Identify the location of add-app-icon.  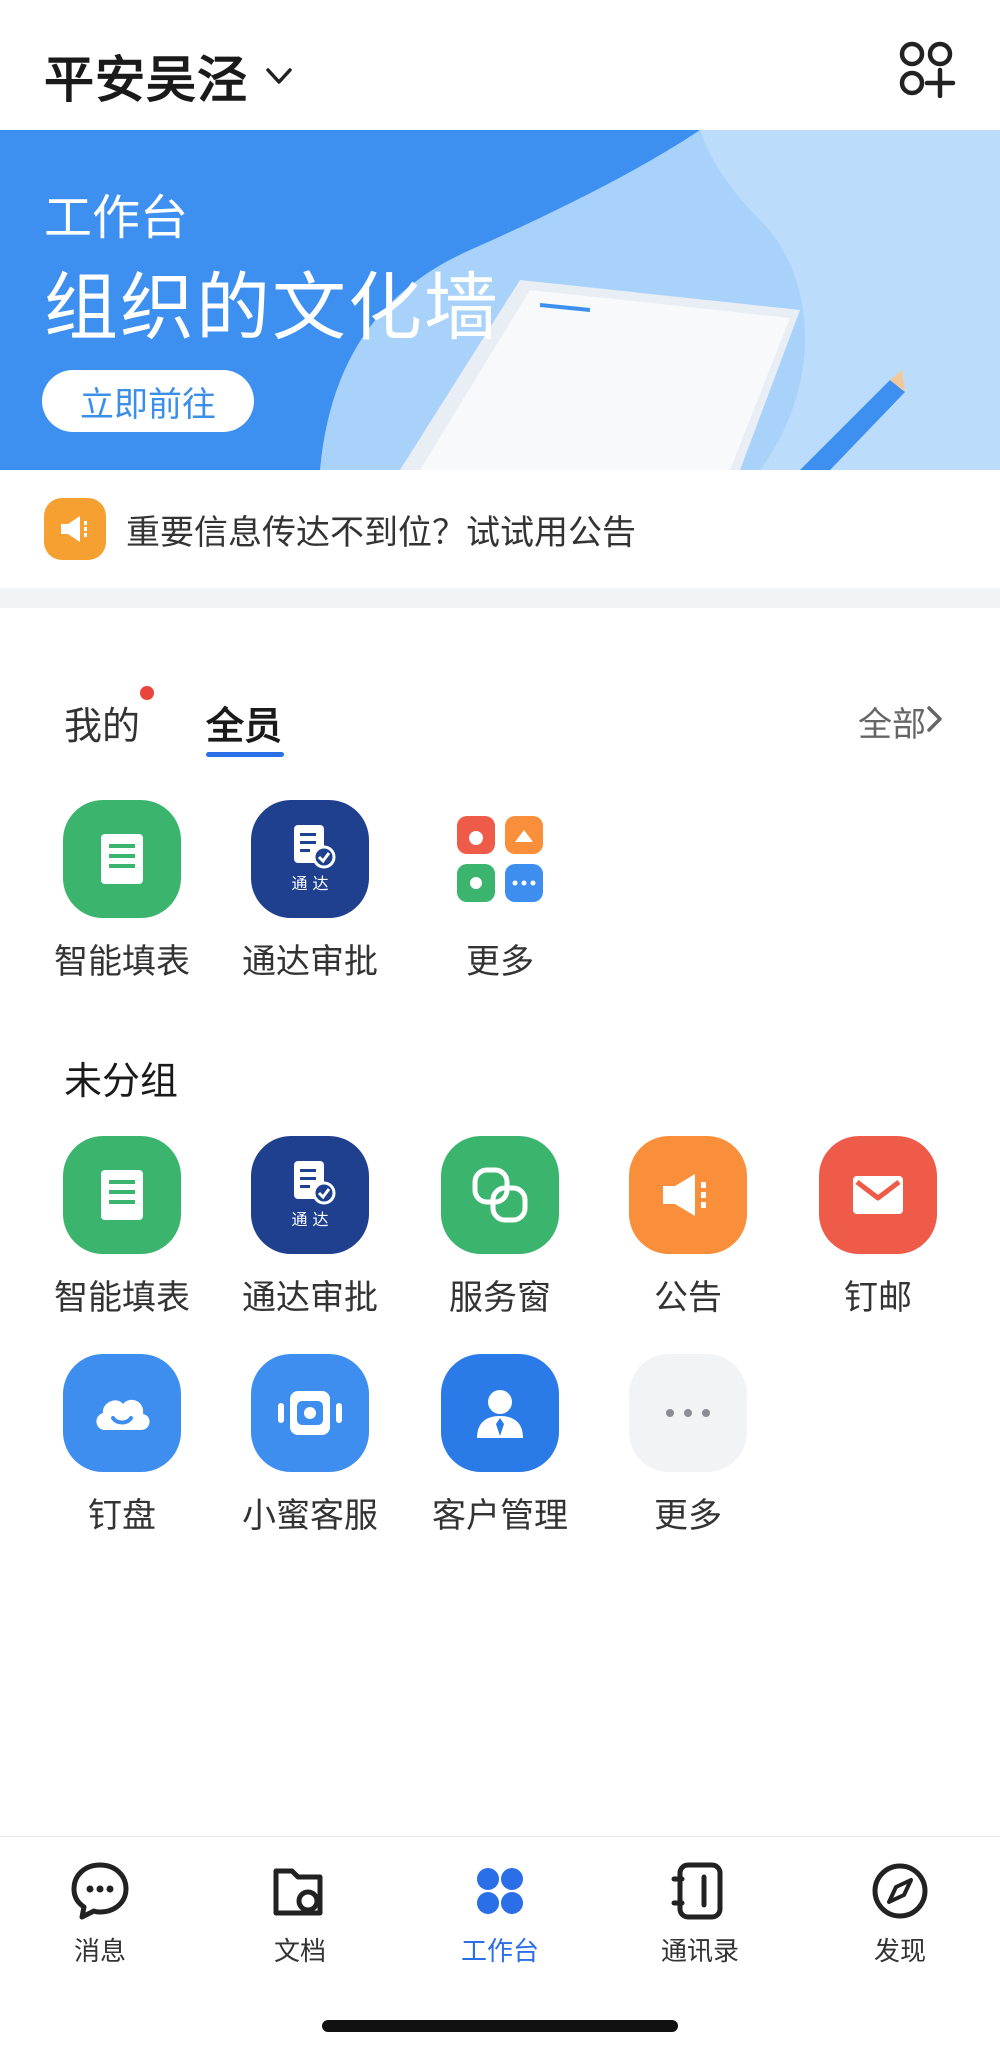
(927, 69).